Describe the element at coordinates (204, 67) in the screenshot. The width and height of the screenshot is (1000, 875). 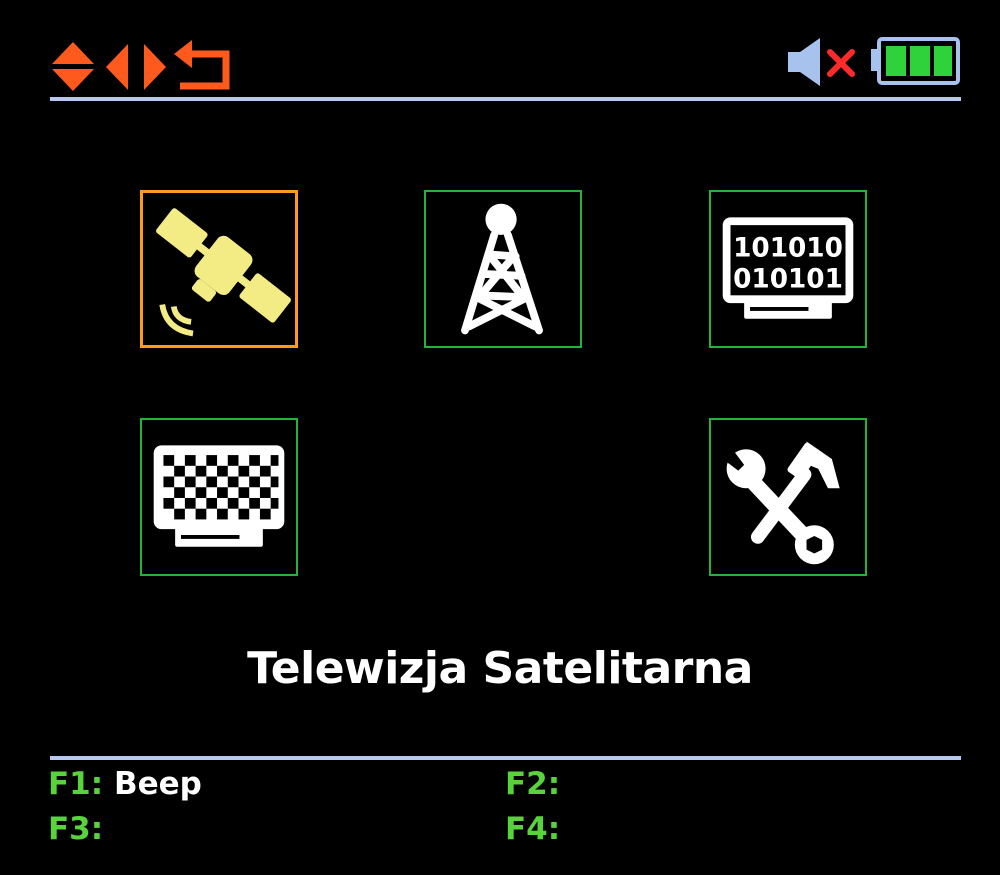
I see `back-arrow-icon` at that location.